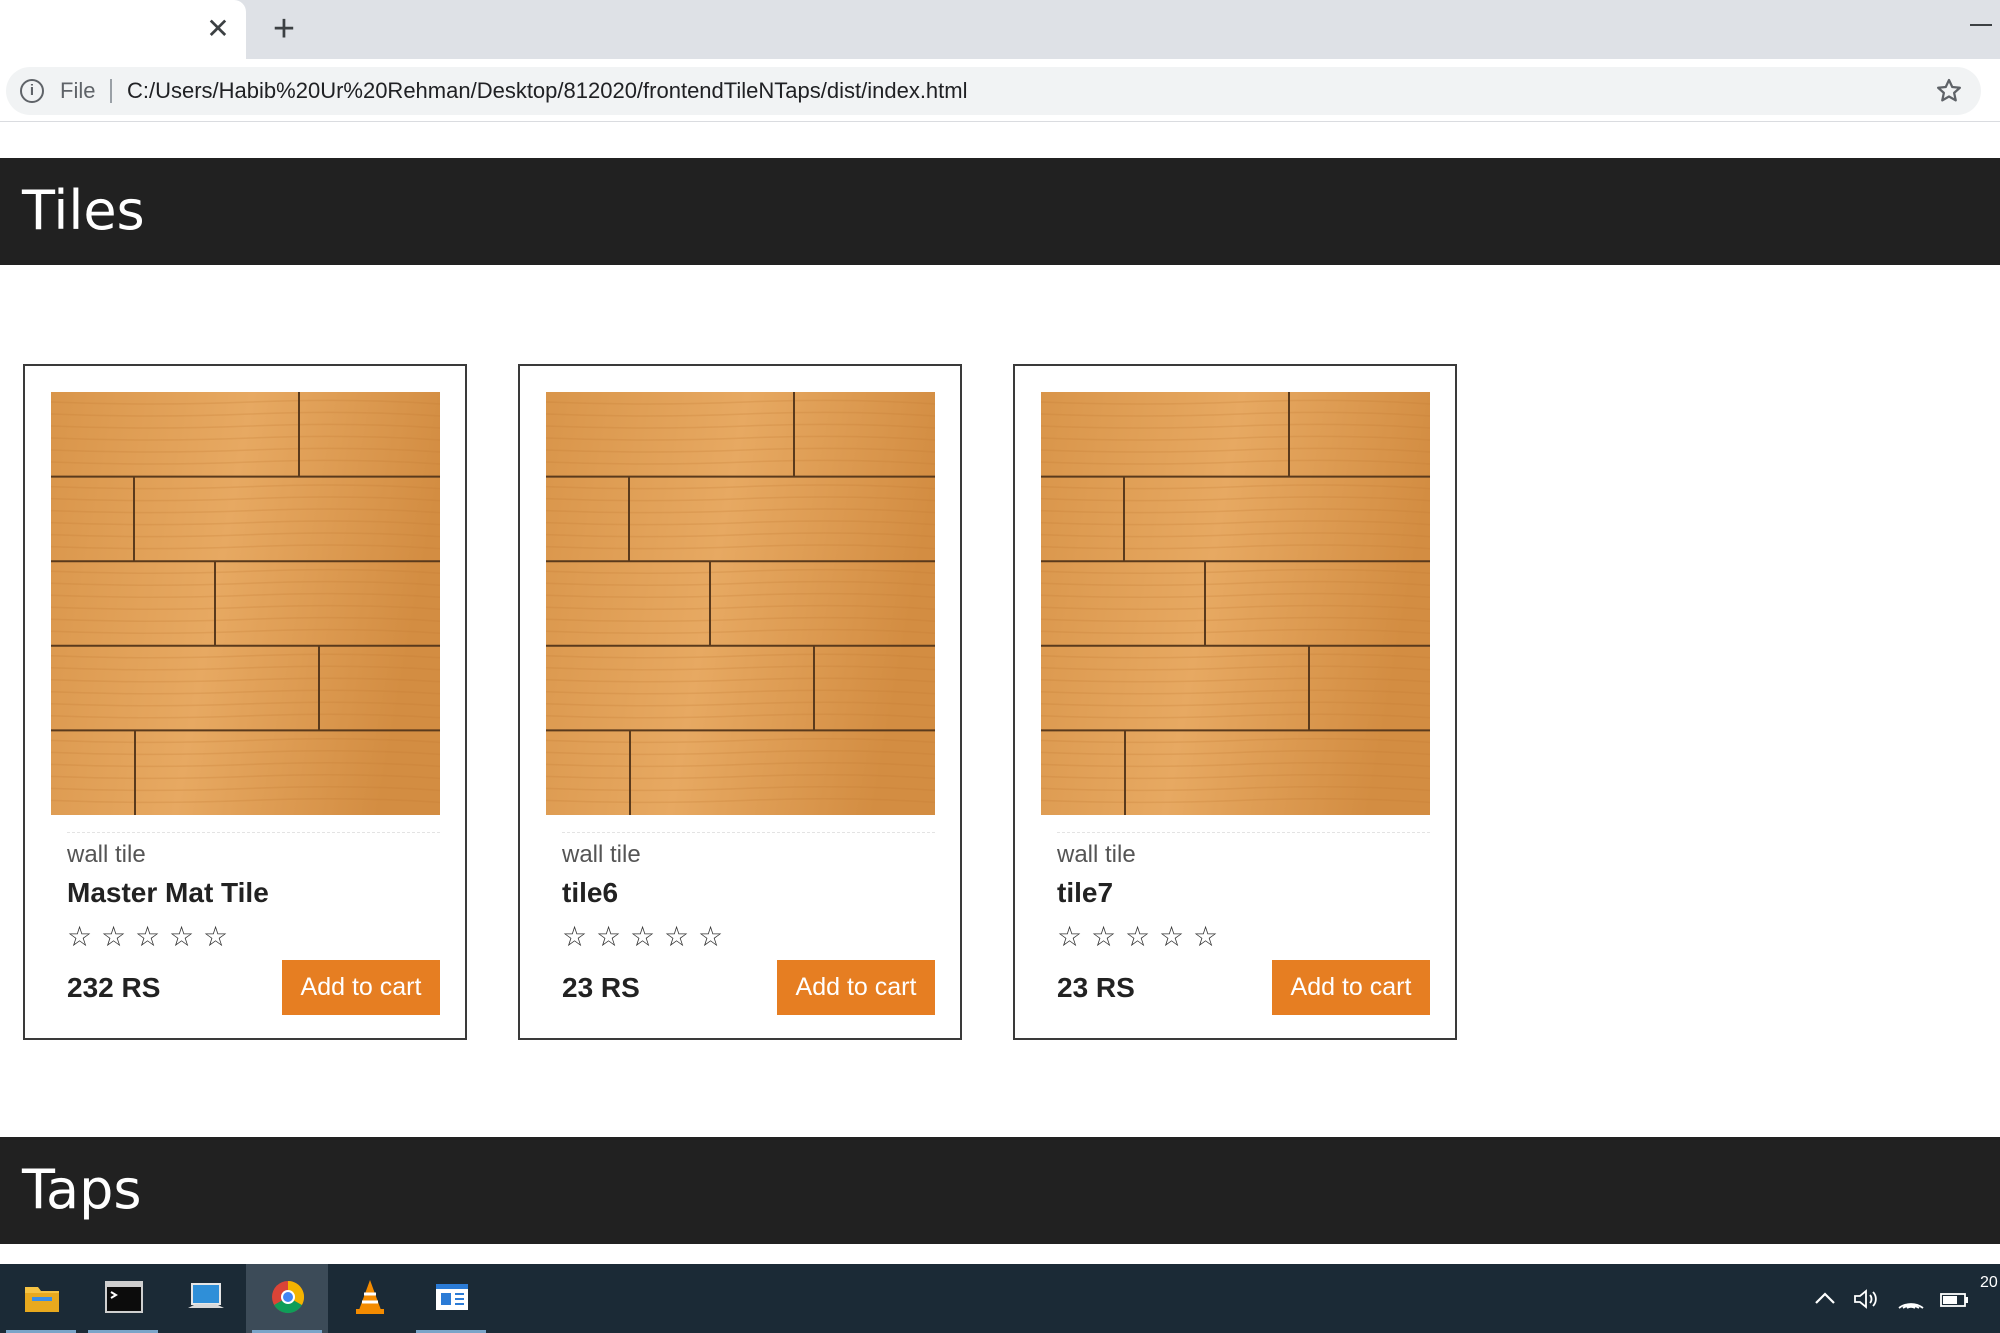 The image size is (2000, 1333). Describe the element at coordinates (1000, 1190) in the screenshot. I see `taps-section-header: Taps` at that location.